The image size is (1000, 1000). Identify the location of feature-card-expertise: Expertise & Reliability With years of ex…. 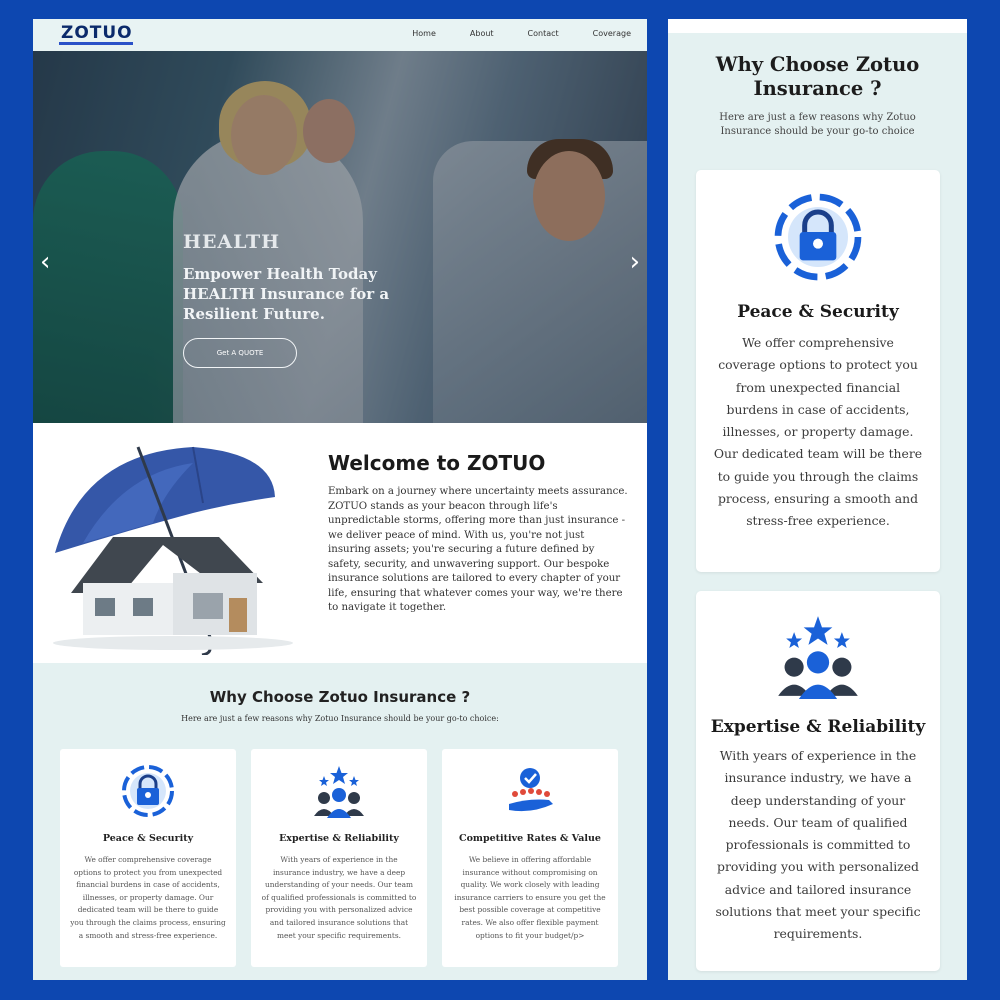
(339, 858).